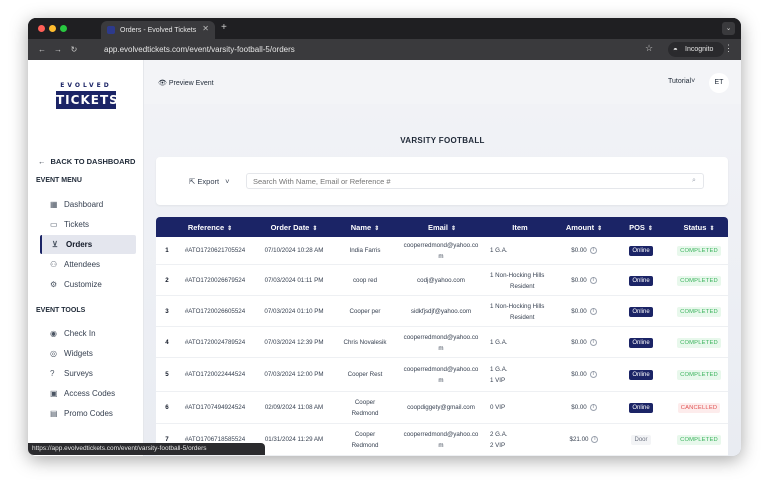  What do you see at coordinates (61, 310) in the screenshot?
I see `event-tools-heading: EVENT TOOLS` at bounding box center [61, 310].